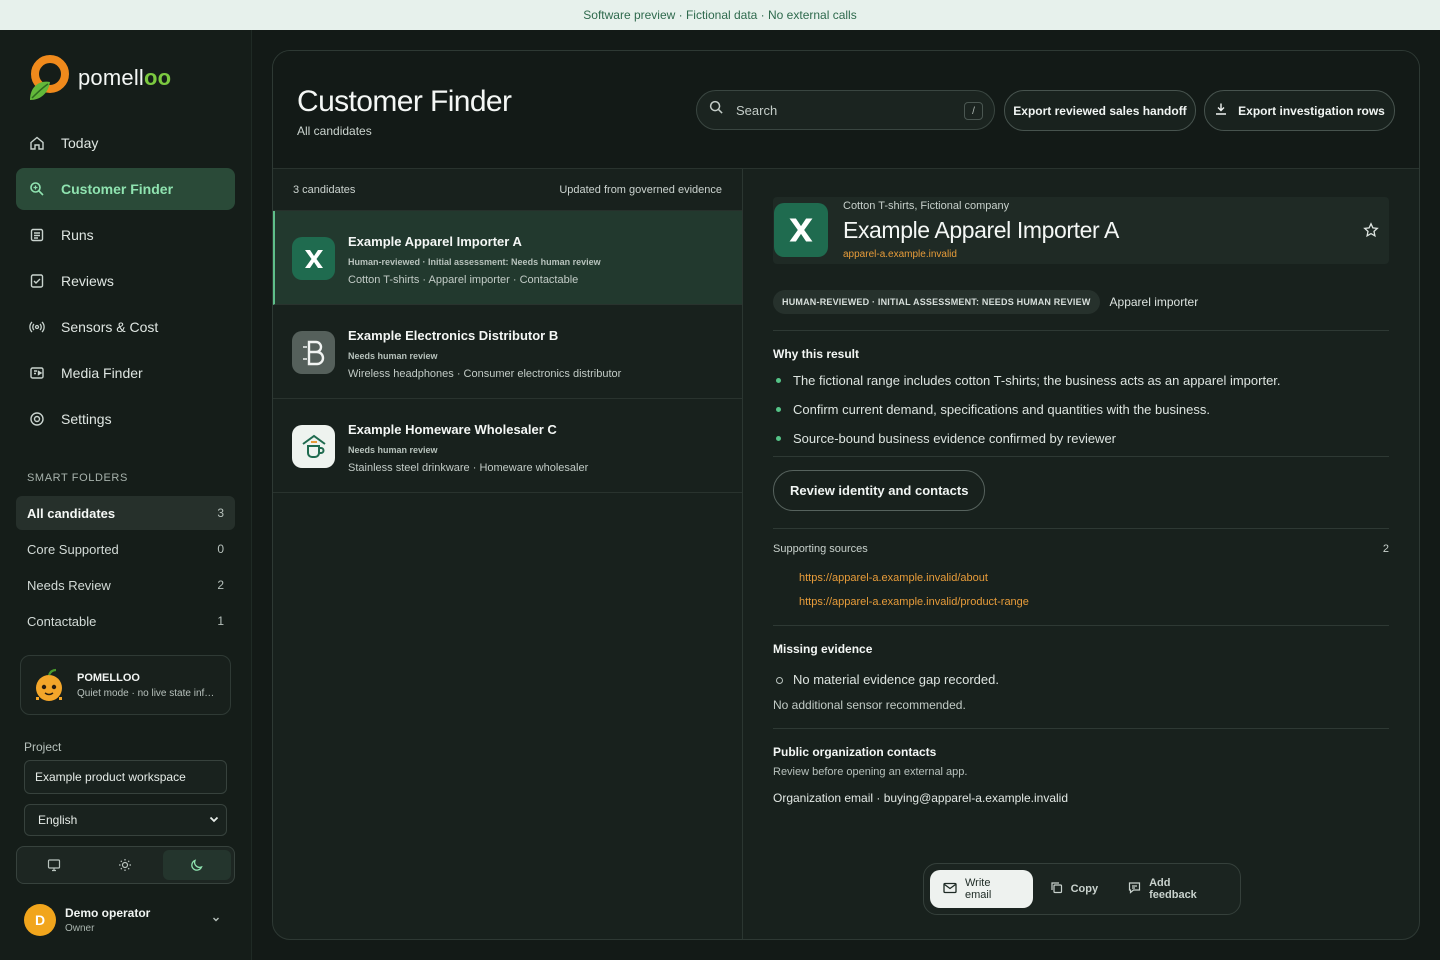  I want to click on sun-icon, so click(125, 865).